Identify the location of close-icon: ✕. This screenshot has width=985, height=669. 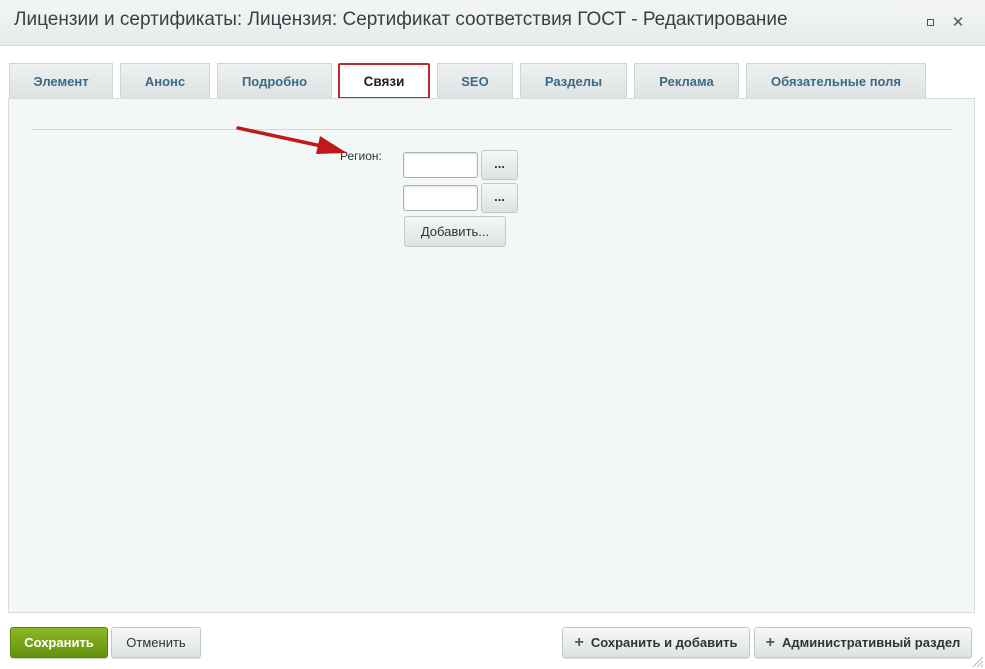
(958, 22).